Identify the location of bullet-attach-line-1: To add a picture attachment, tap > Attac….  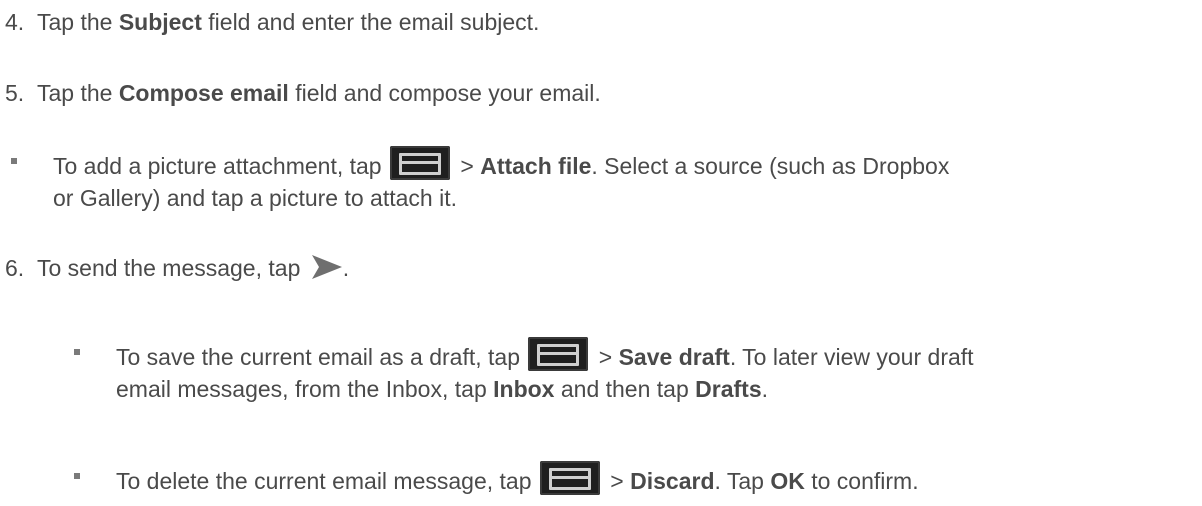
(501, 163).